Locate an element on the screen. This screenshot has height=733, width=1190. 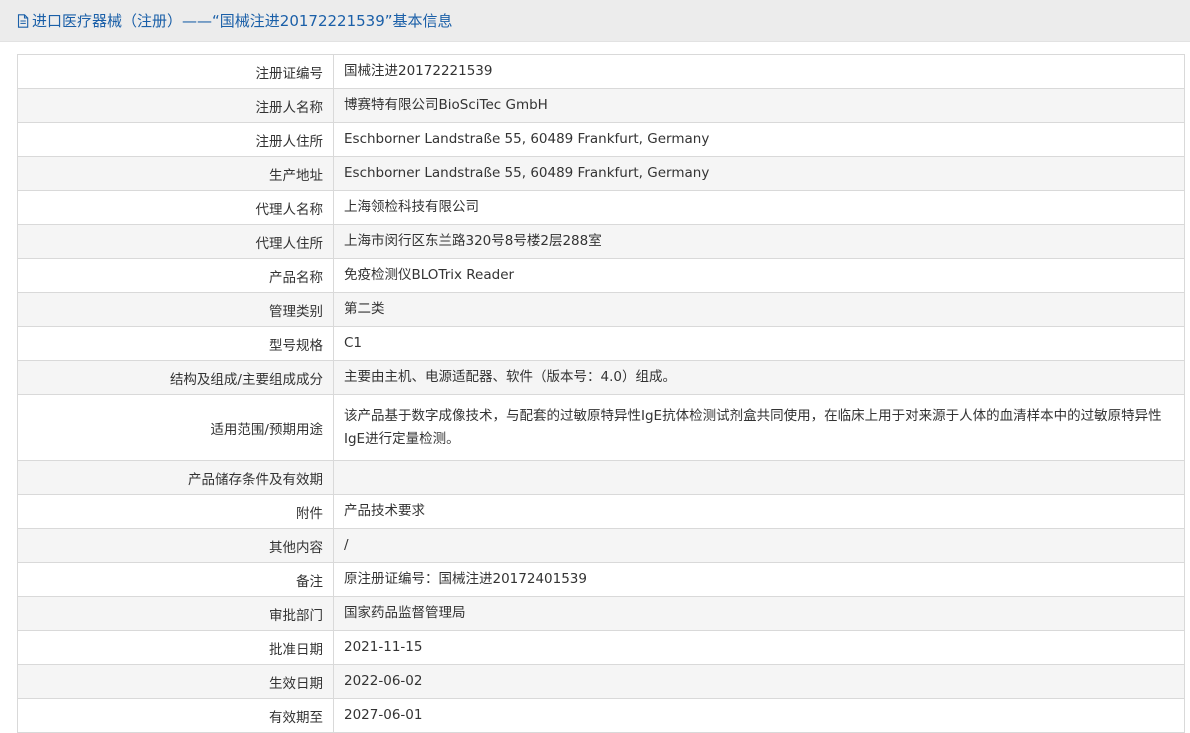
field-value: 2022-06-02 is located at coordinates (759, 681).